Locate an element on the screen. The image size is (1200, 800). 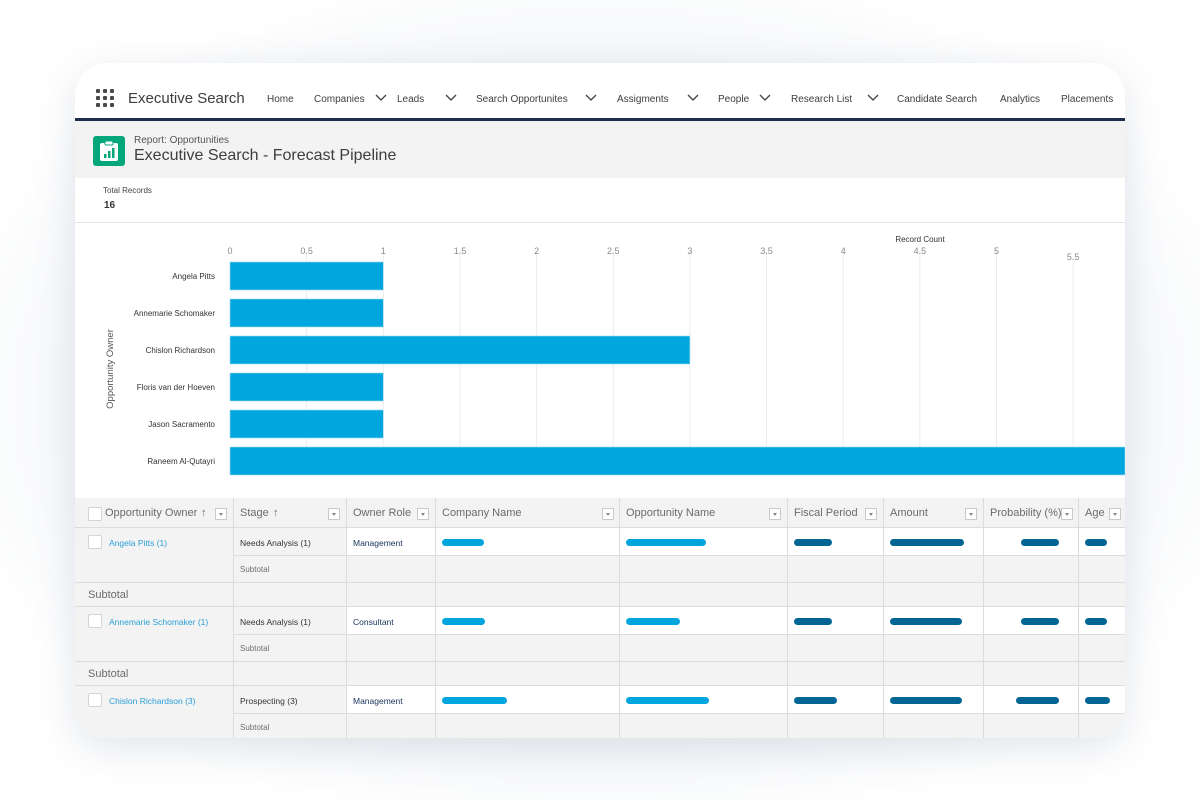
owner-link: Annemarie Schomaker (1) is located at coordinates (158, 622).